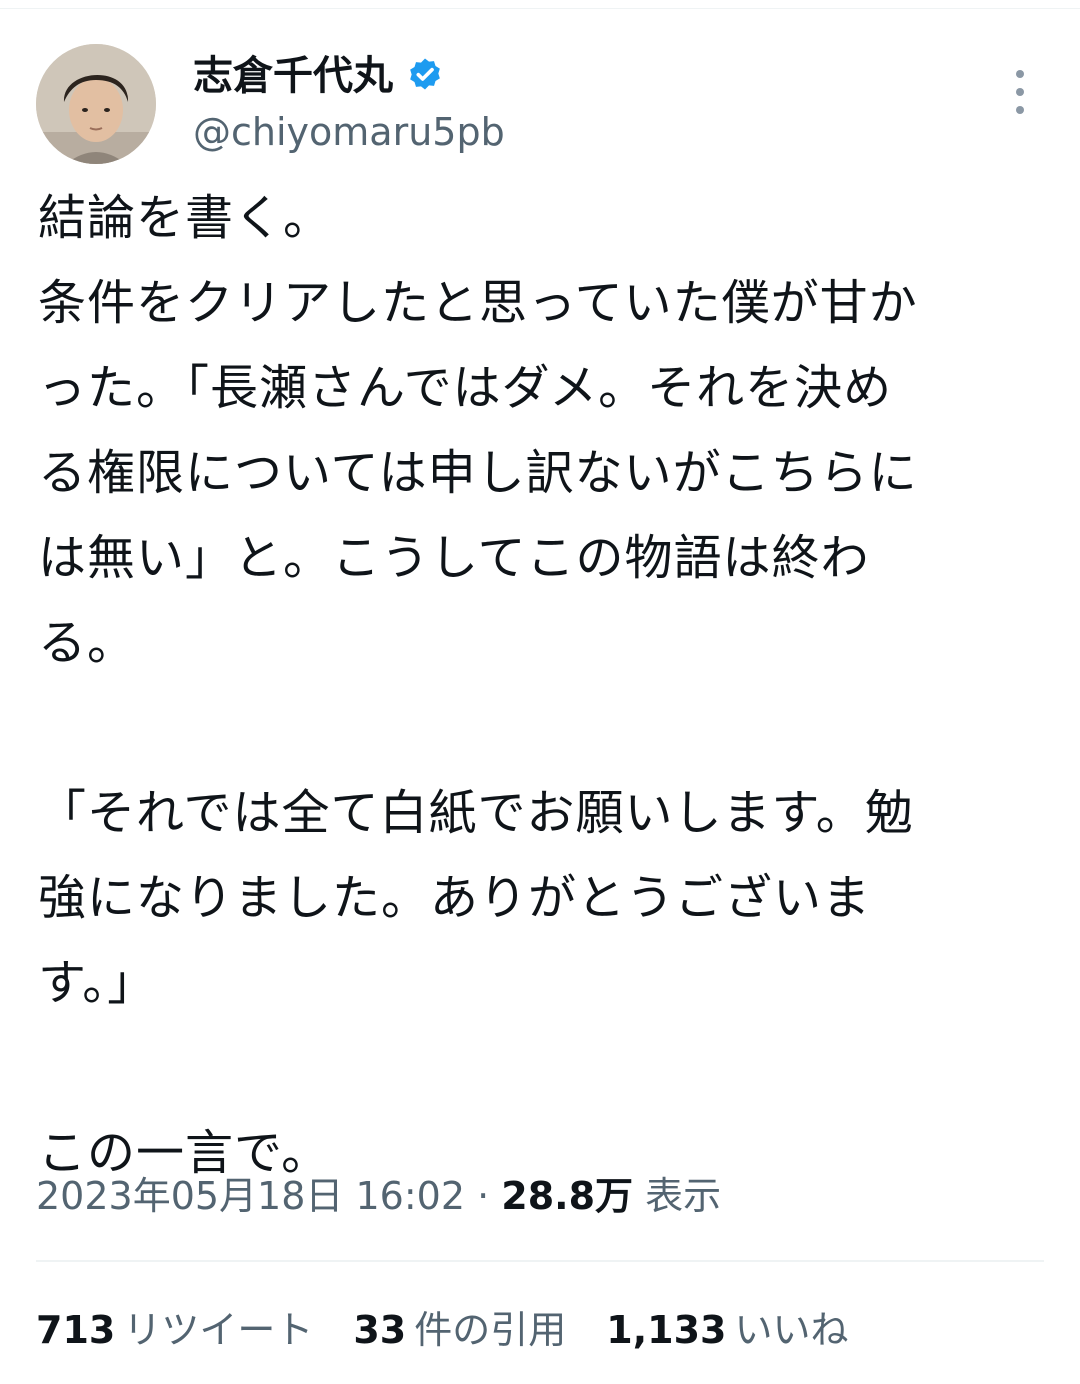 The width and height of the screenshot is (1080, 1384). What do you see at coordinates (250, 1196) in the screenshot?
I see `tweet-timestamp: 2023年05月18日 16:02` at bounding box center [250, 1196].